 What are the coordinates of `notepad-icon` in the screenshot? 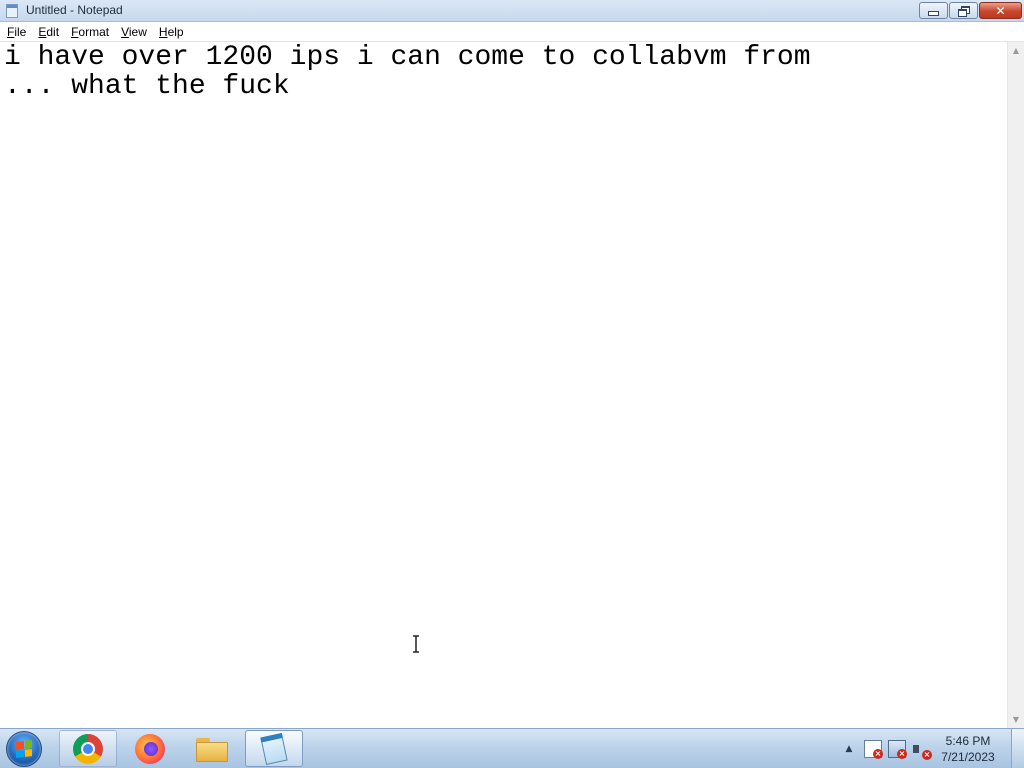 It's located at (273, 748).